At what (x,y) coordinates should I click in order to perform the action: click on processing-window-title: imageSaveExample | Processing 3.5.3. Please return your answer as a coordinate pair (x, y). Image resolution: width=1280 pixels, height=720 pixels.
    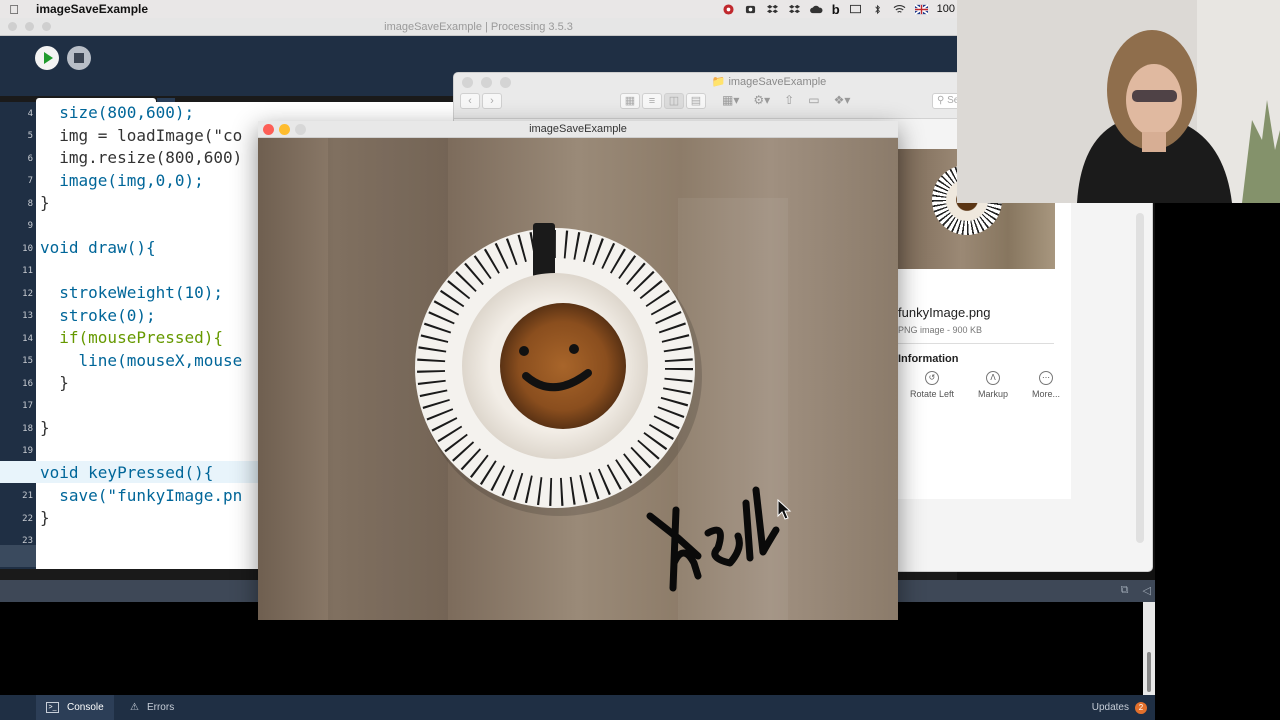
    Looking at the image, I should click on (478, 27).